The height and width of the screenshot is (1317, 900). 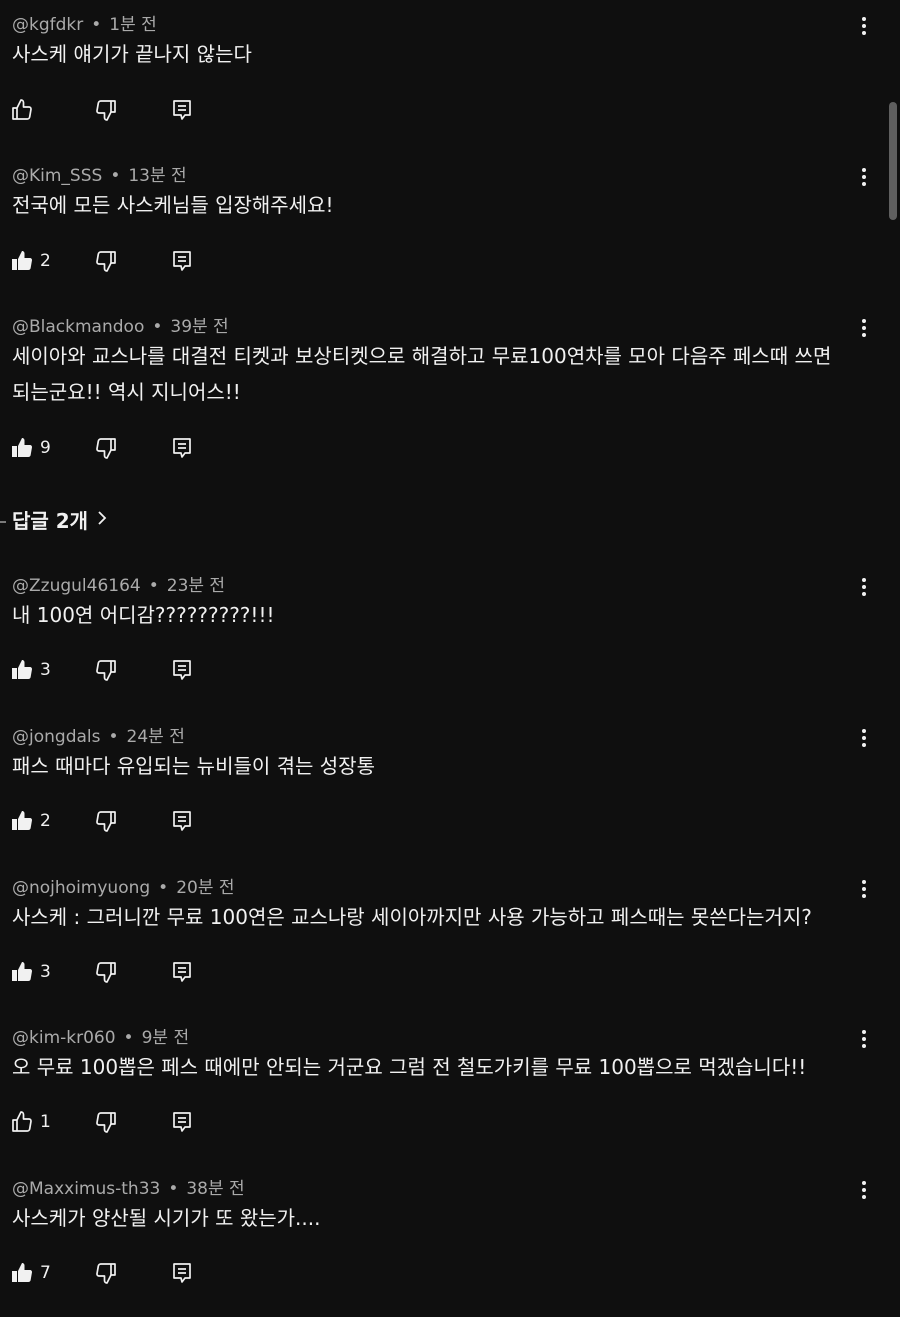 What do you see at coordinates (45, 448) in the screenshot?
I see `like-count: 9` at bounding box center [45, 448].